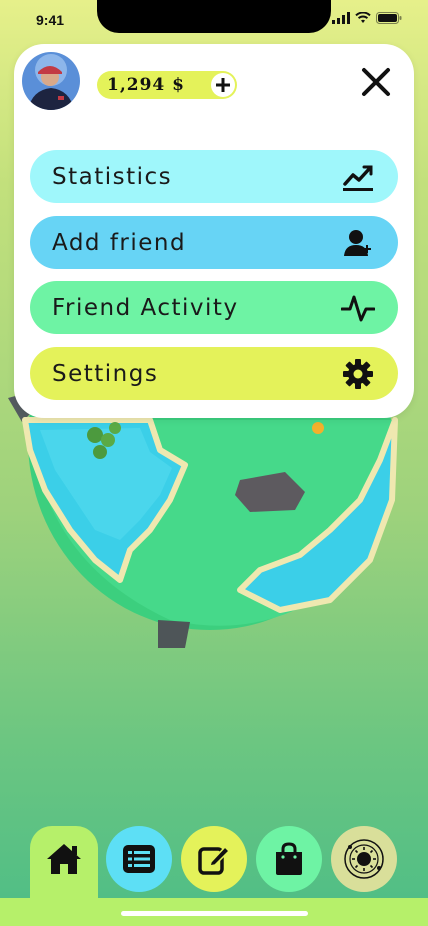 Image resolution: width=428 pixels, height=926 pixels. I want to click on nav-edit-button, so click(214, 859).